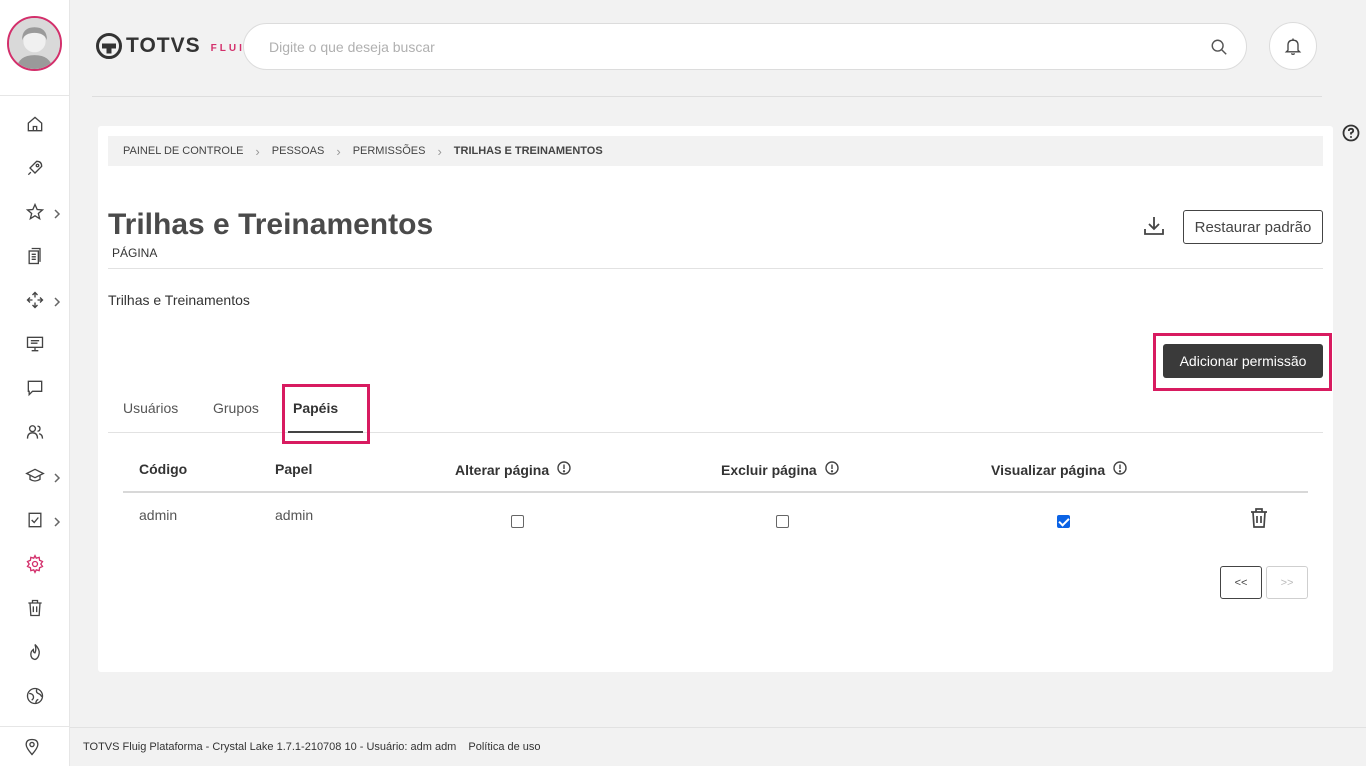 This screenshot has width=1366, height=766. I want to click on tab-groups: Grupos, so click(236, 408).